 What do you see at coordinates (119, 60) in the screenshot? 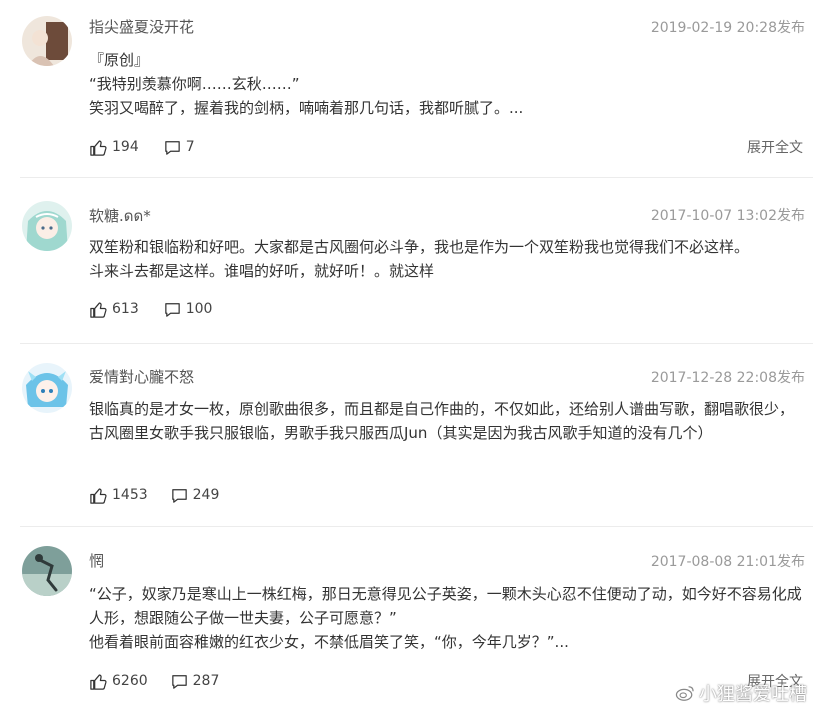
I see `text-line: 『原创』` at bounding box center [119, 60].